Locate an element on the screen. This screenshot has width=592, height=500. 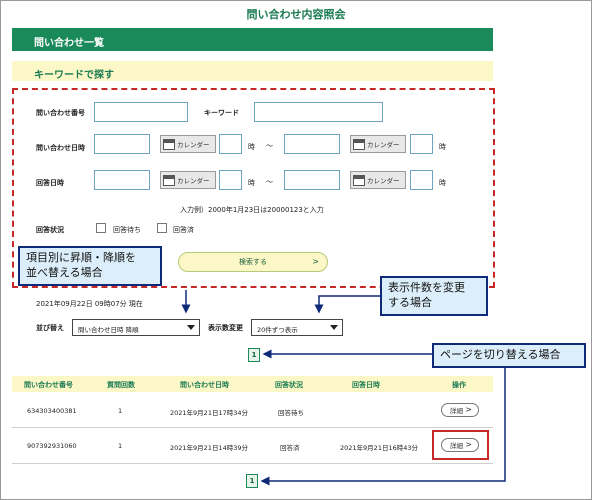
callout-sort: 項目別に昇順・降順を 並べ替える場合 is located at coordinates (90, 266).